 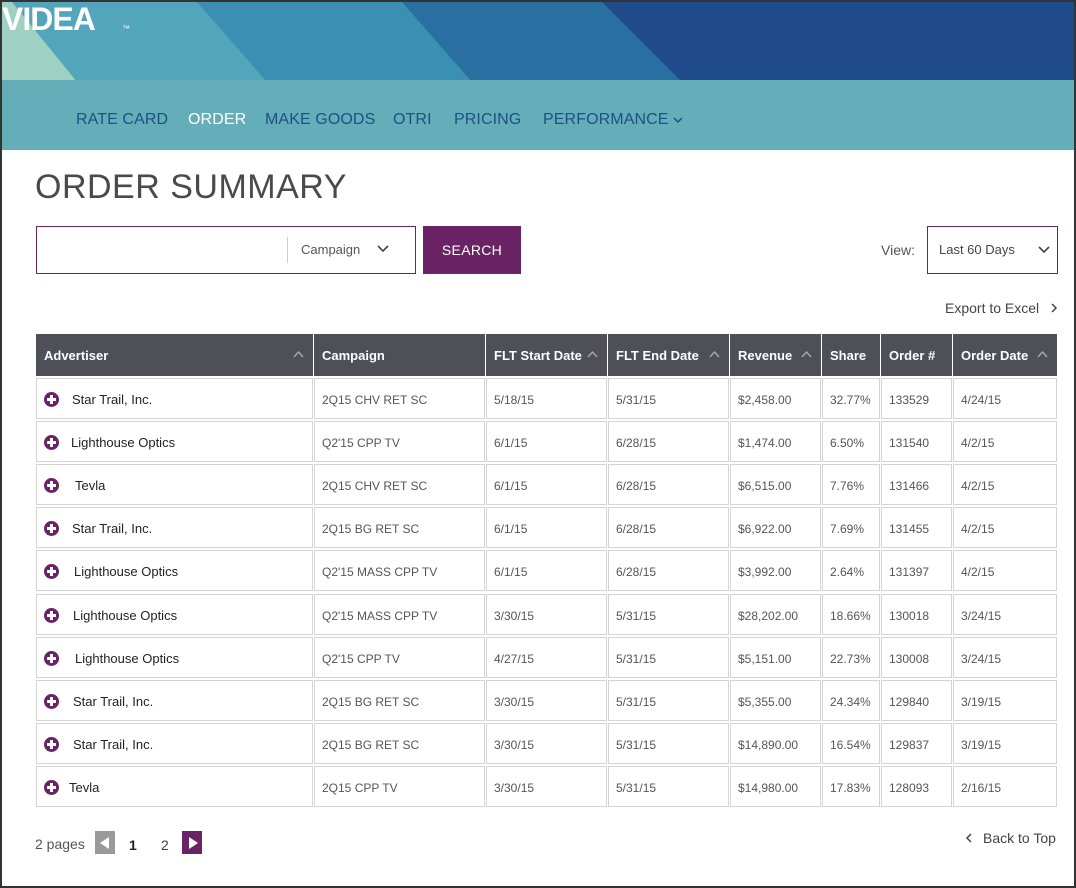 I want to click on nav-performance-label: PERFORMANCE, so click(x=606, y=119).